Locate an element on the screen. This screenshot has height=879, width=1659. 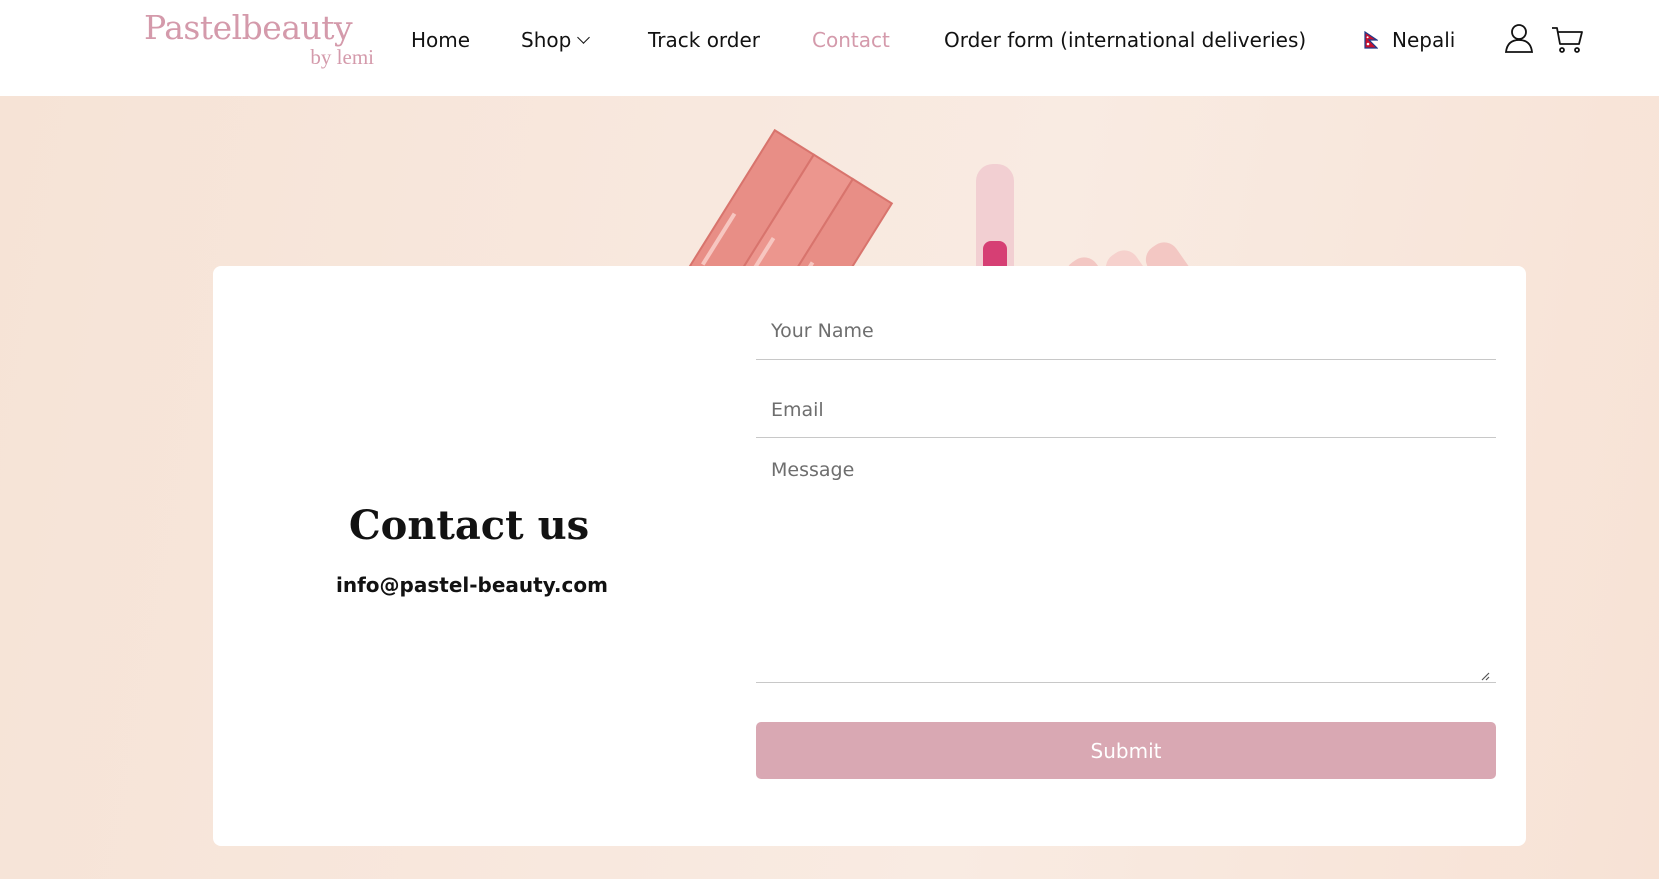
nav-item-track-order: Track order is located at coordinates (704, 40).